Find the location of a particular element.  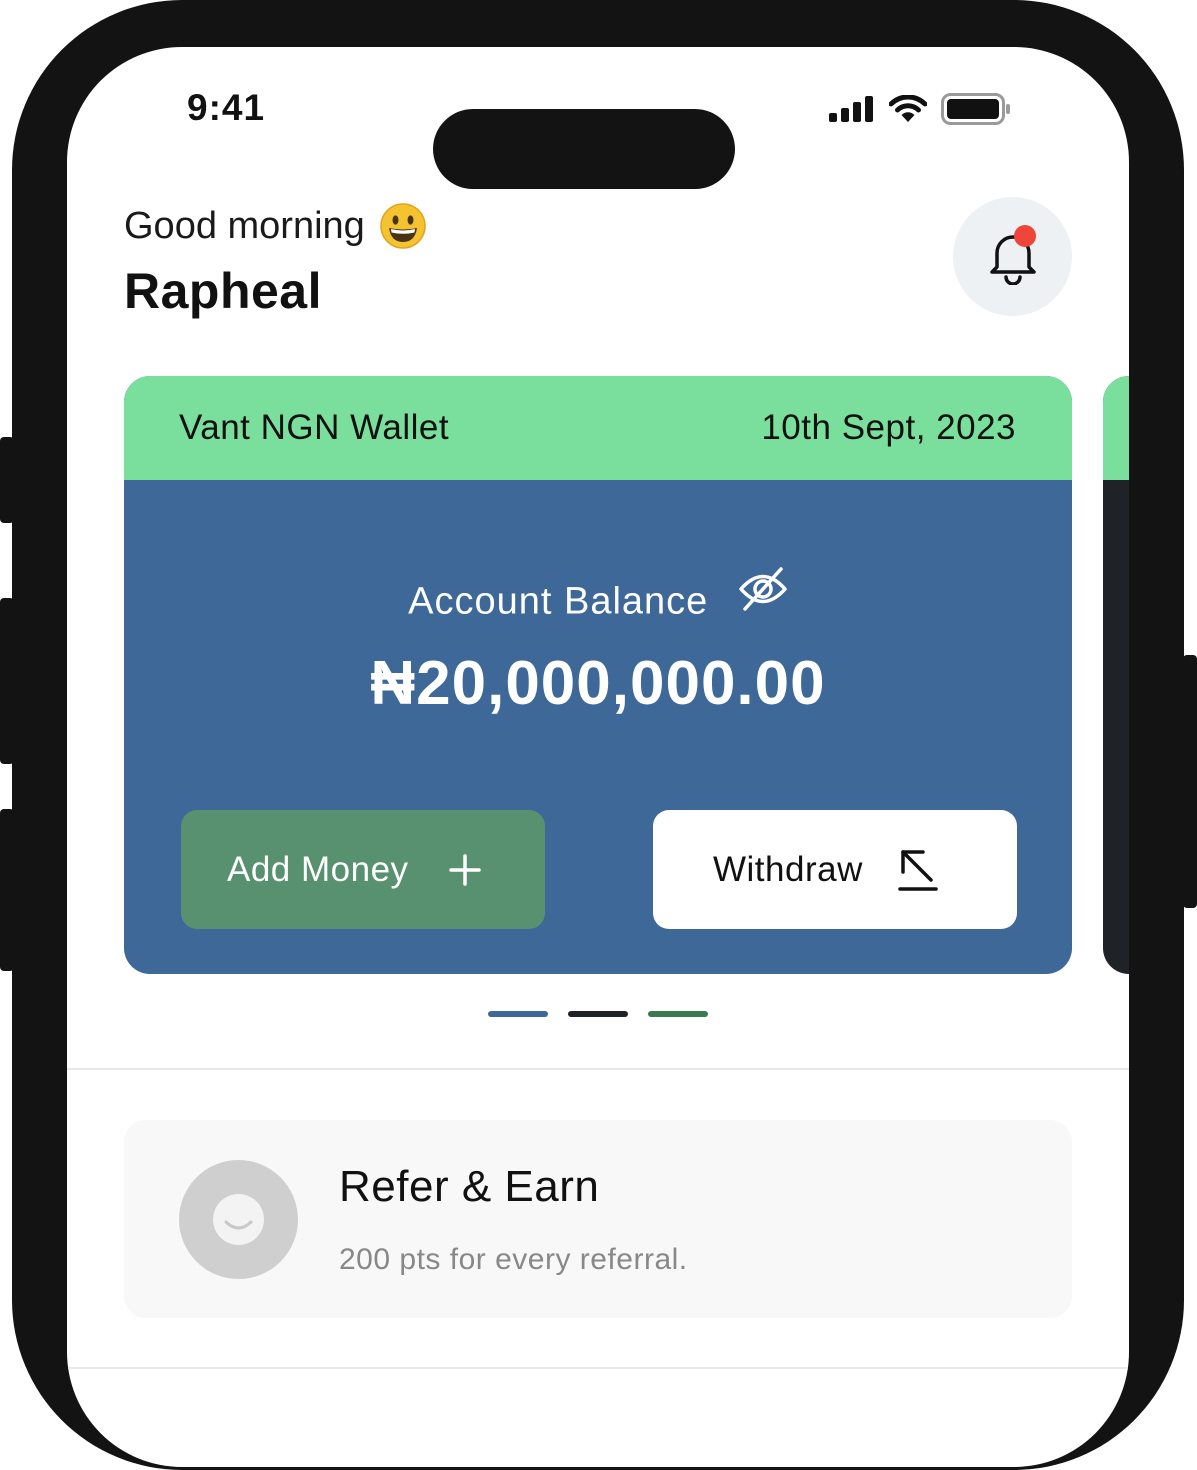

add-money-button: Add Money is located at coordinates (363, 869).